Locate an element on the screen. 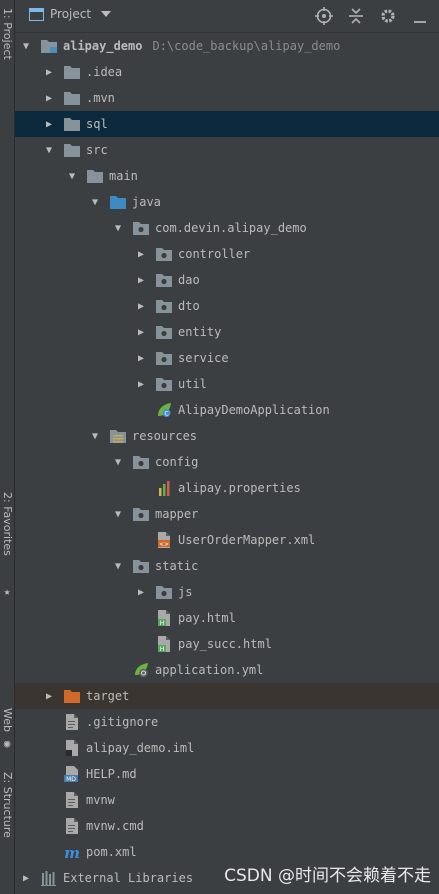 The image size is (439, 894). tree-row-mvnw: mvnw is located at coordinates (227, 800).